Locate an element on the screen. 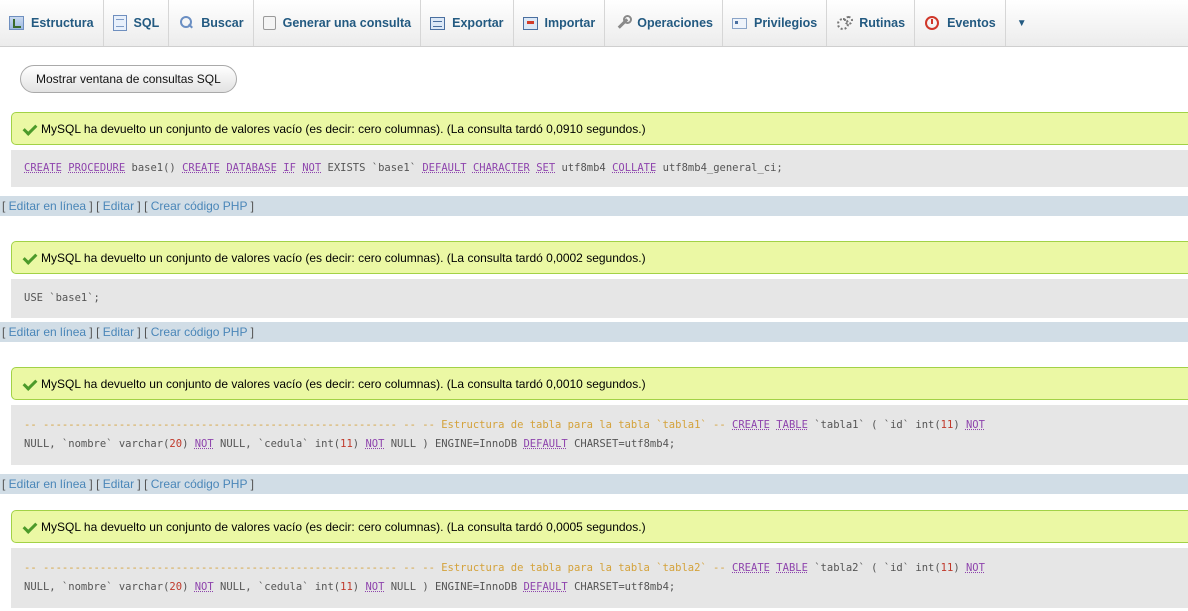  tab-buscar: Buscar is located at coordinates (211, 23).